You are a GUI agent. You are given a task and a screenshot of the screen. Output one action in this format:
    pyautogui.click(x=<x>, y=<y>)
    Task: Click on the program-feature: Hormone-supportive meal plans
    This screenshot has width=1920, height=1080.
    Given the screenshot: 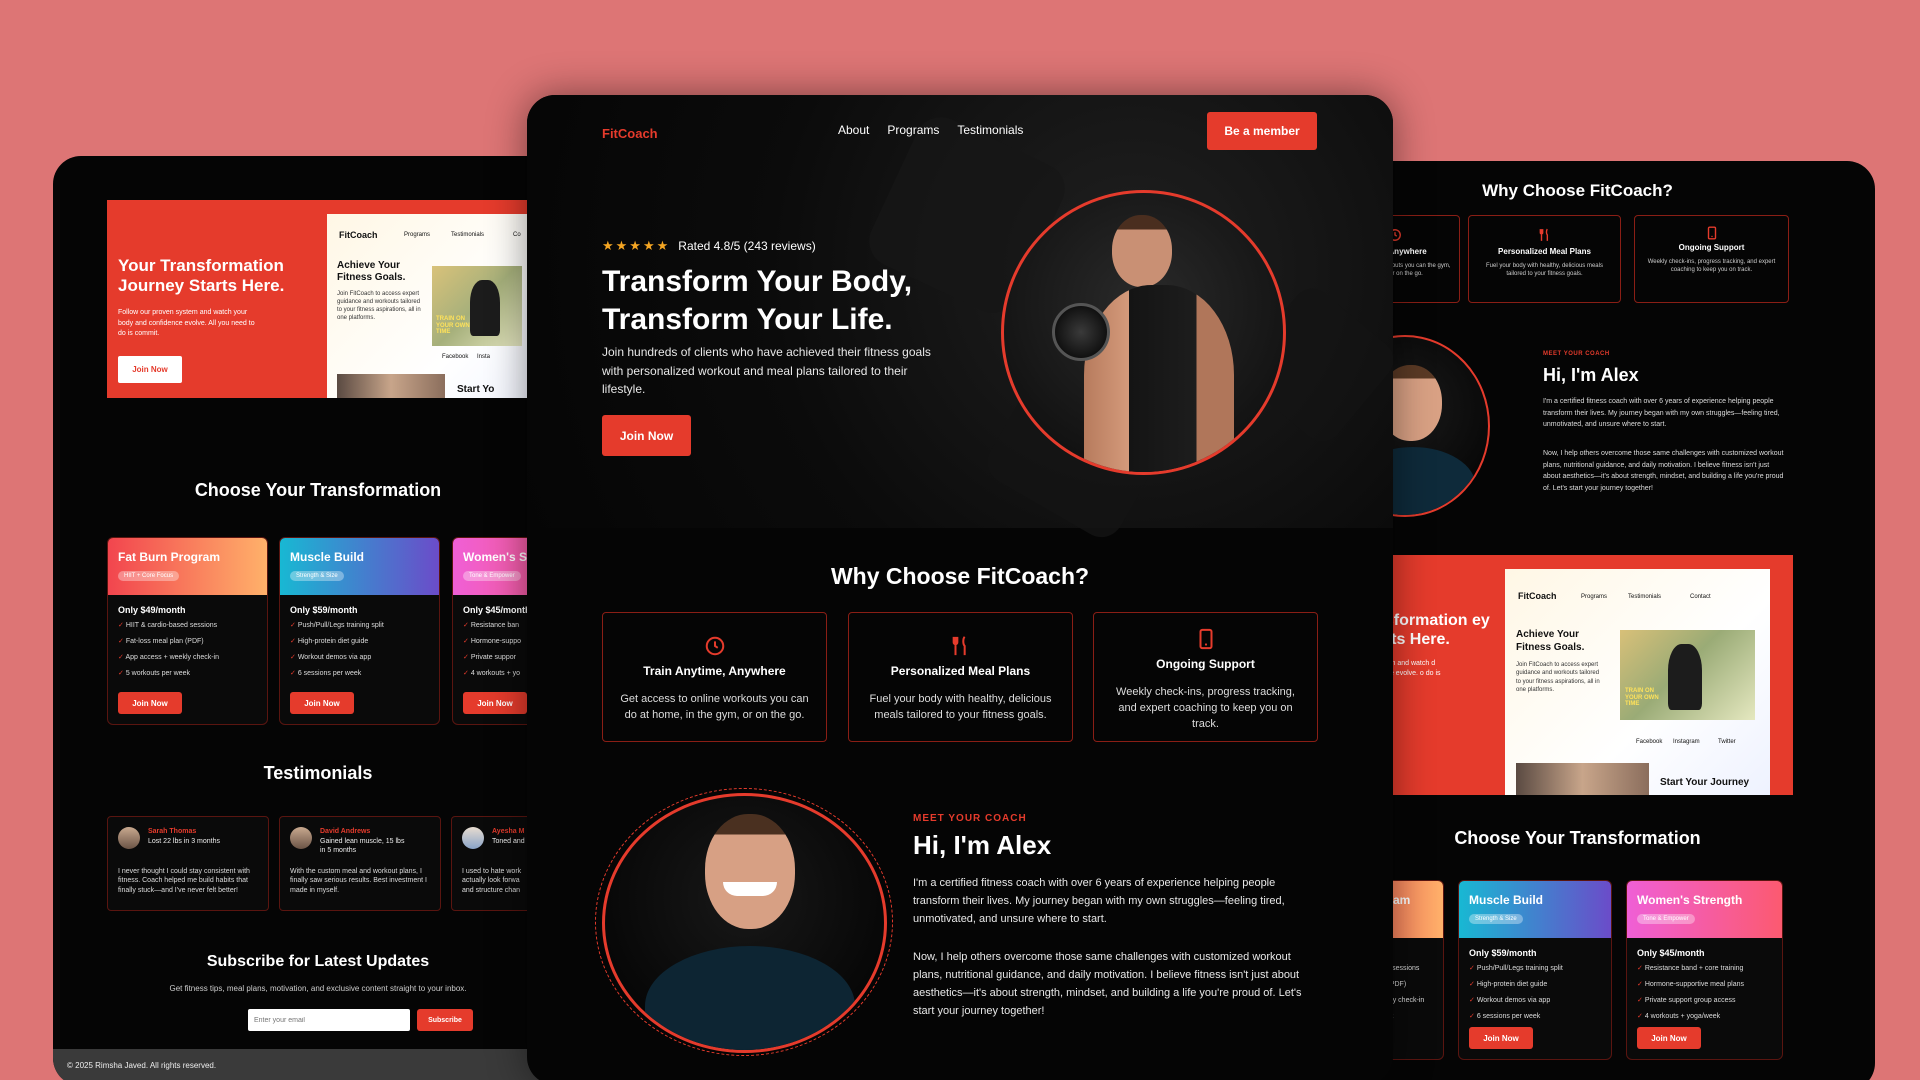 What is the action you would take?
    pyautogui.click(x=1704, y=984)
    